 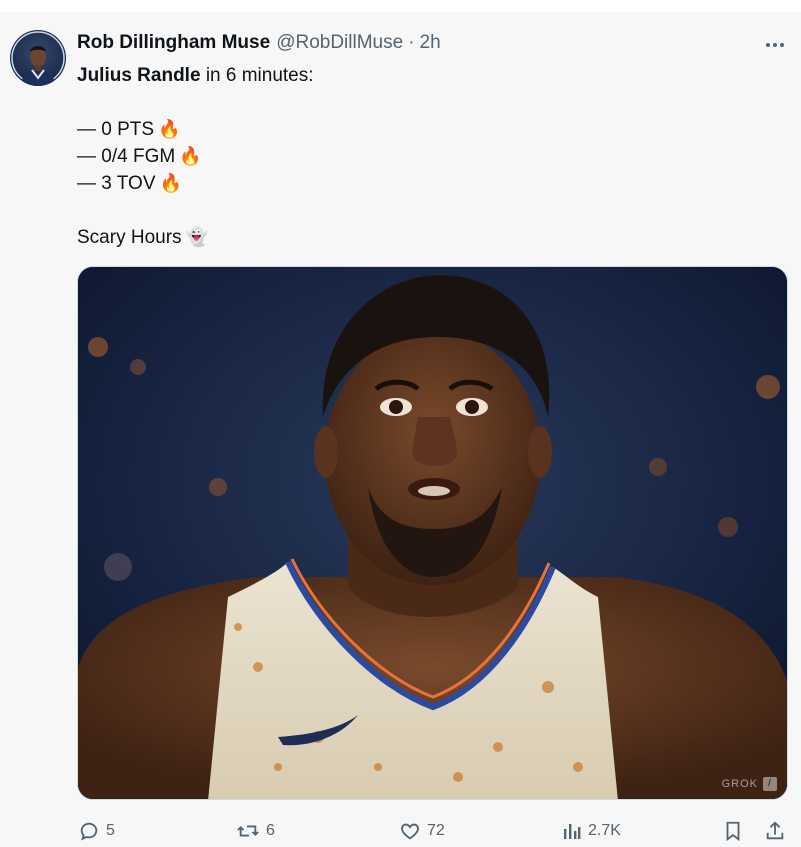 I want to click on share-button, so click(x=775, y=831).